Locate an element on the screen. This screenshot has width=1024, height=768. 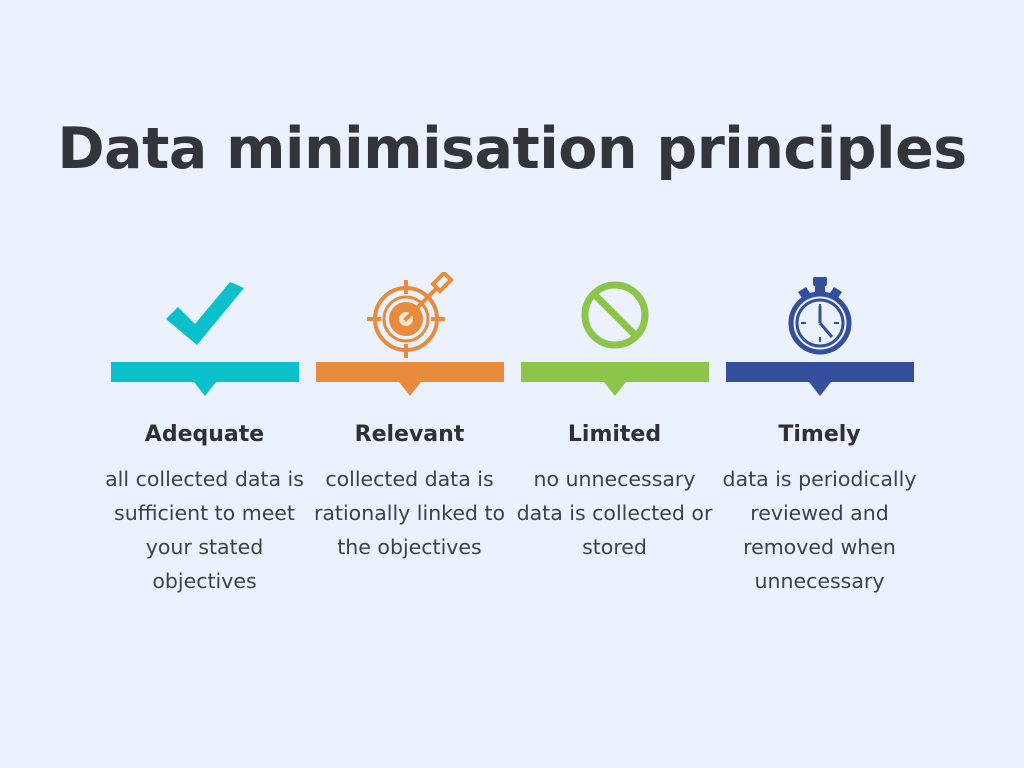
check-mark-icon is located at coordinates (205, 315).